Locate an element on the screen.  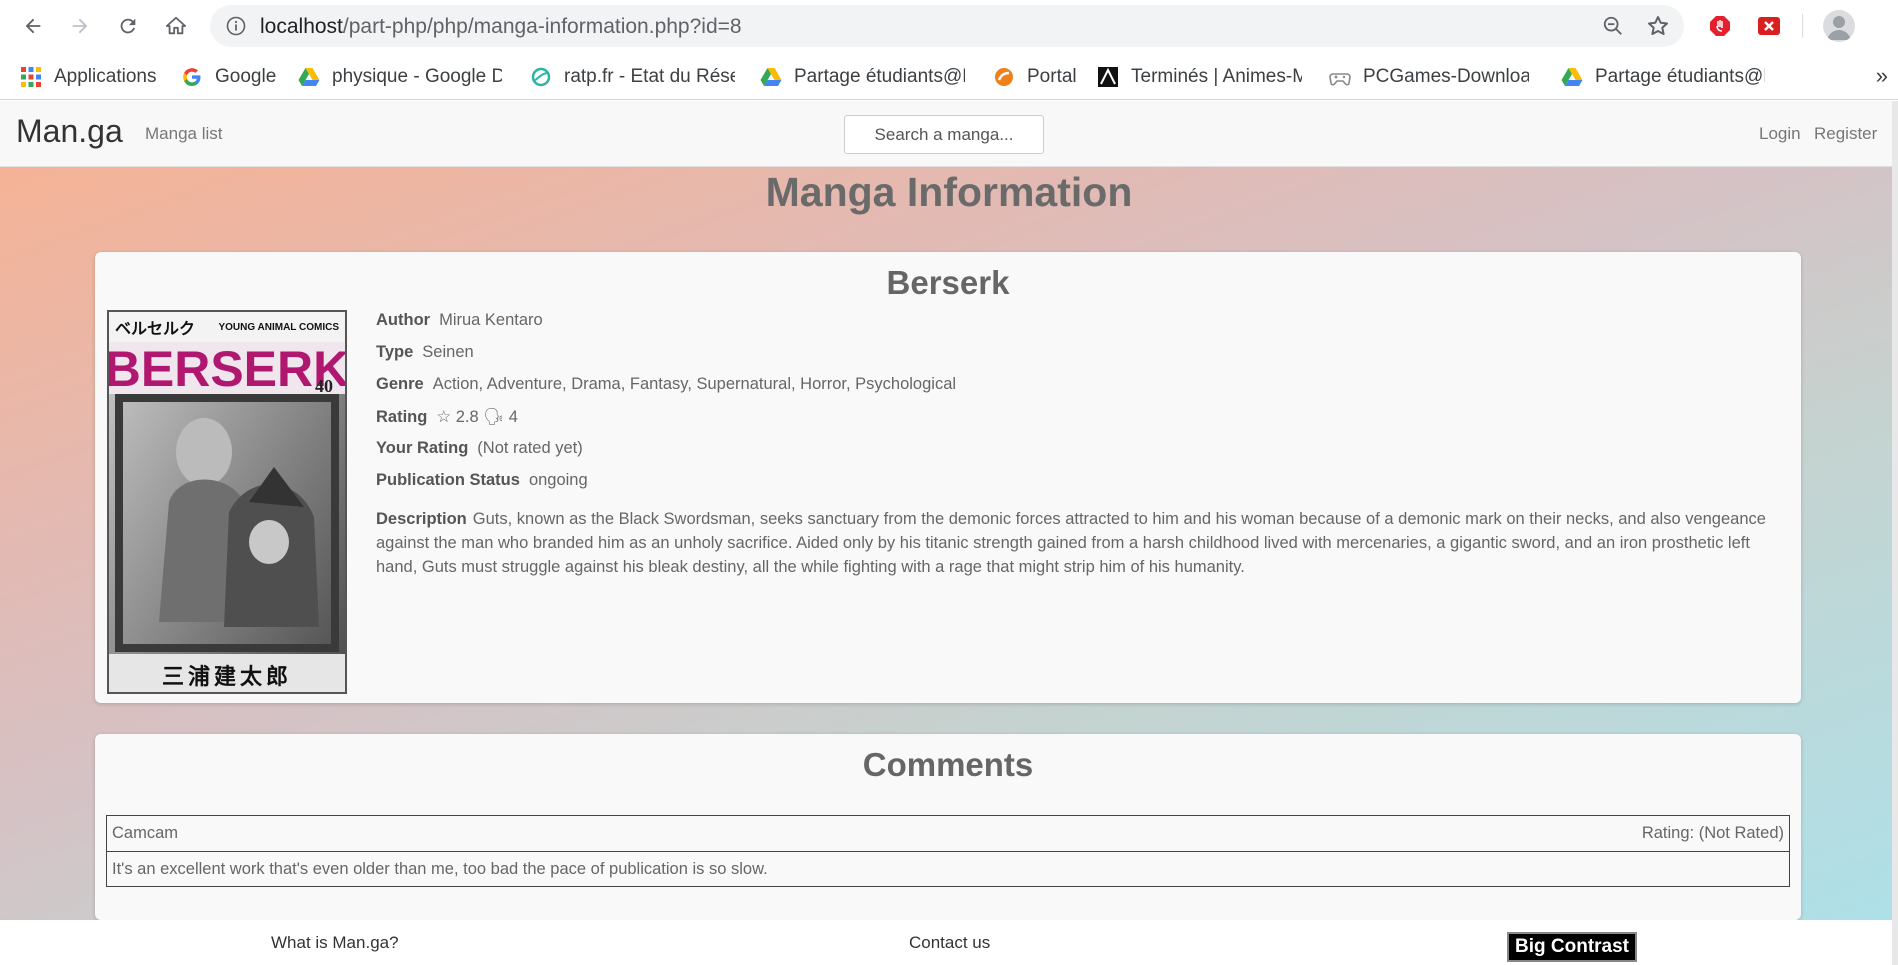
home-button is located at coordinates (176, 26).